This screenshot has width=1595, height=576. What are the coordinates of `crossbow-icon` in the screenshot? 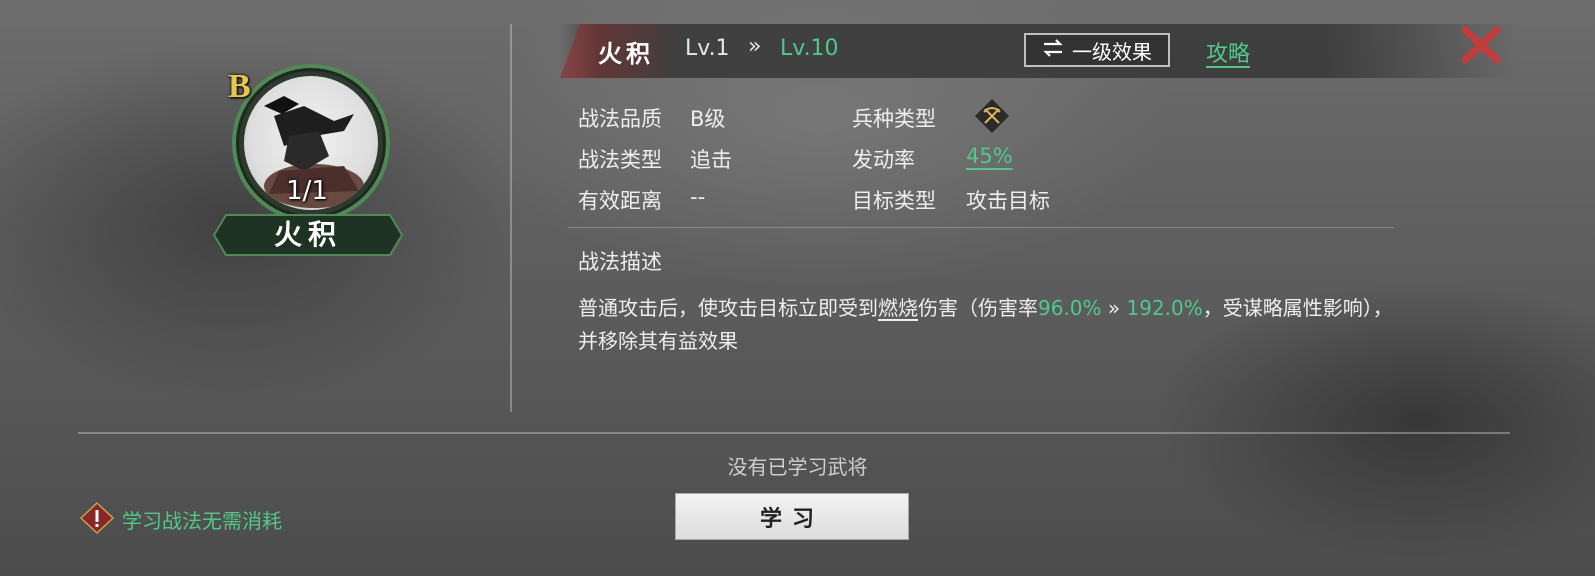 It's located at (992, 116).